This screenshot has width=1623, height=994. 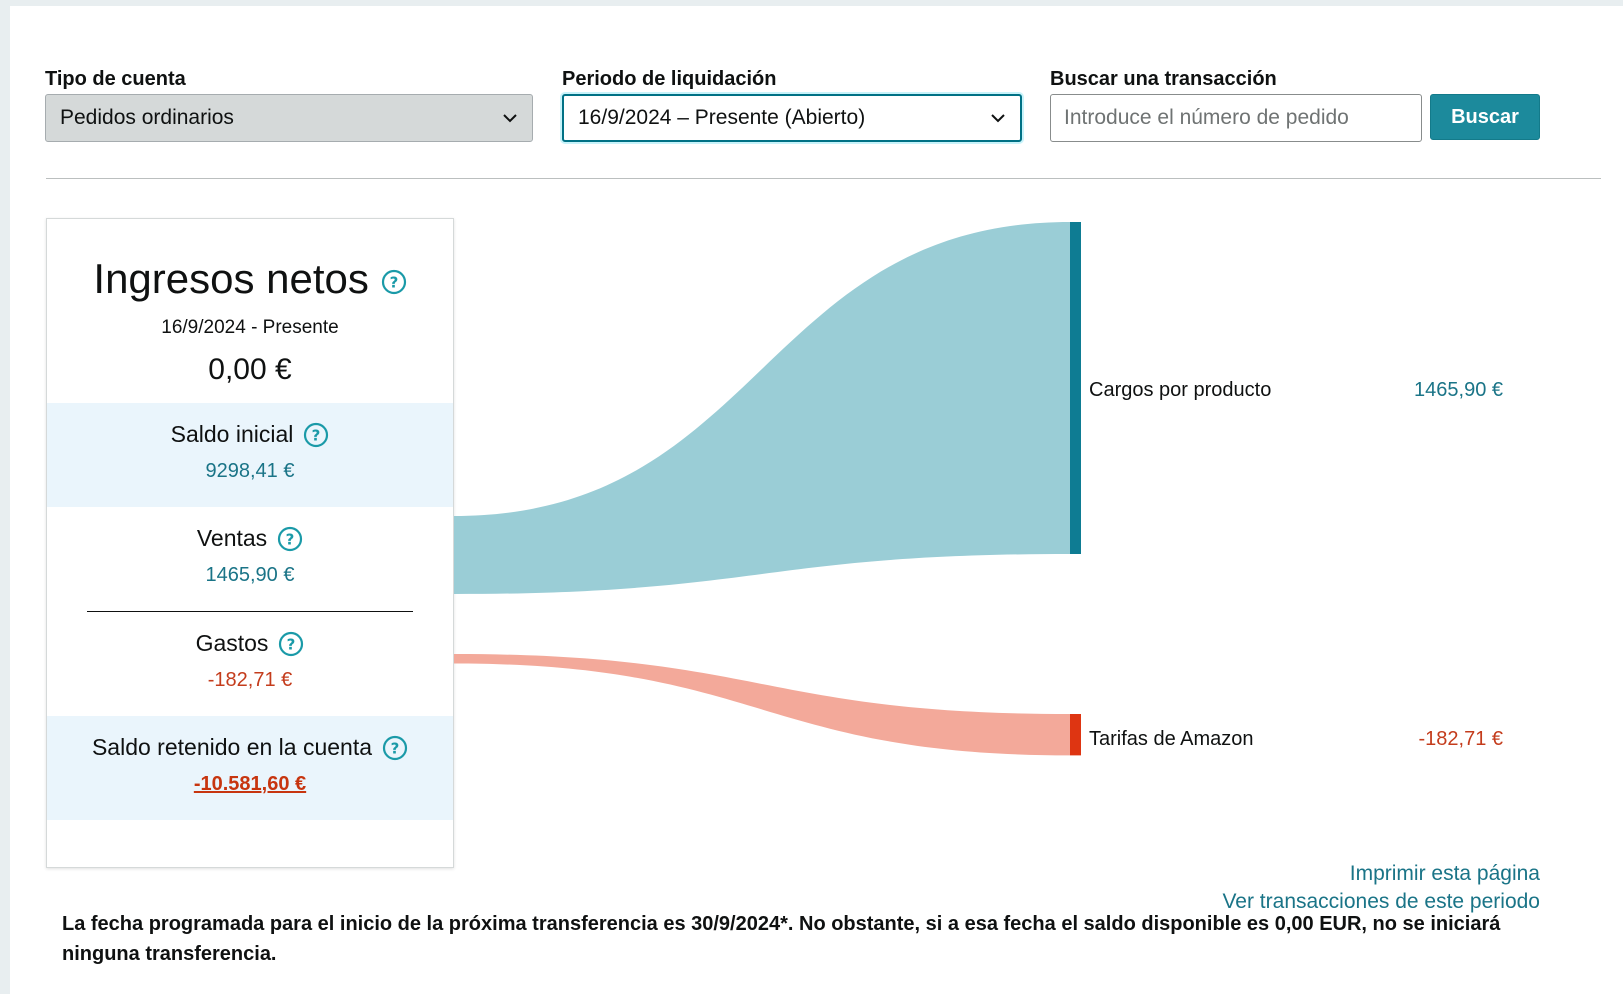 I want to click on settlement-period-value: 16/9/2024 – Presente (Abierto), so click(x=722, y=117).